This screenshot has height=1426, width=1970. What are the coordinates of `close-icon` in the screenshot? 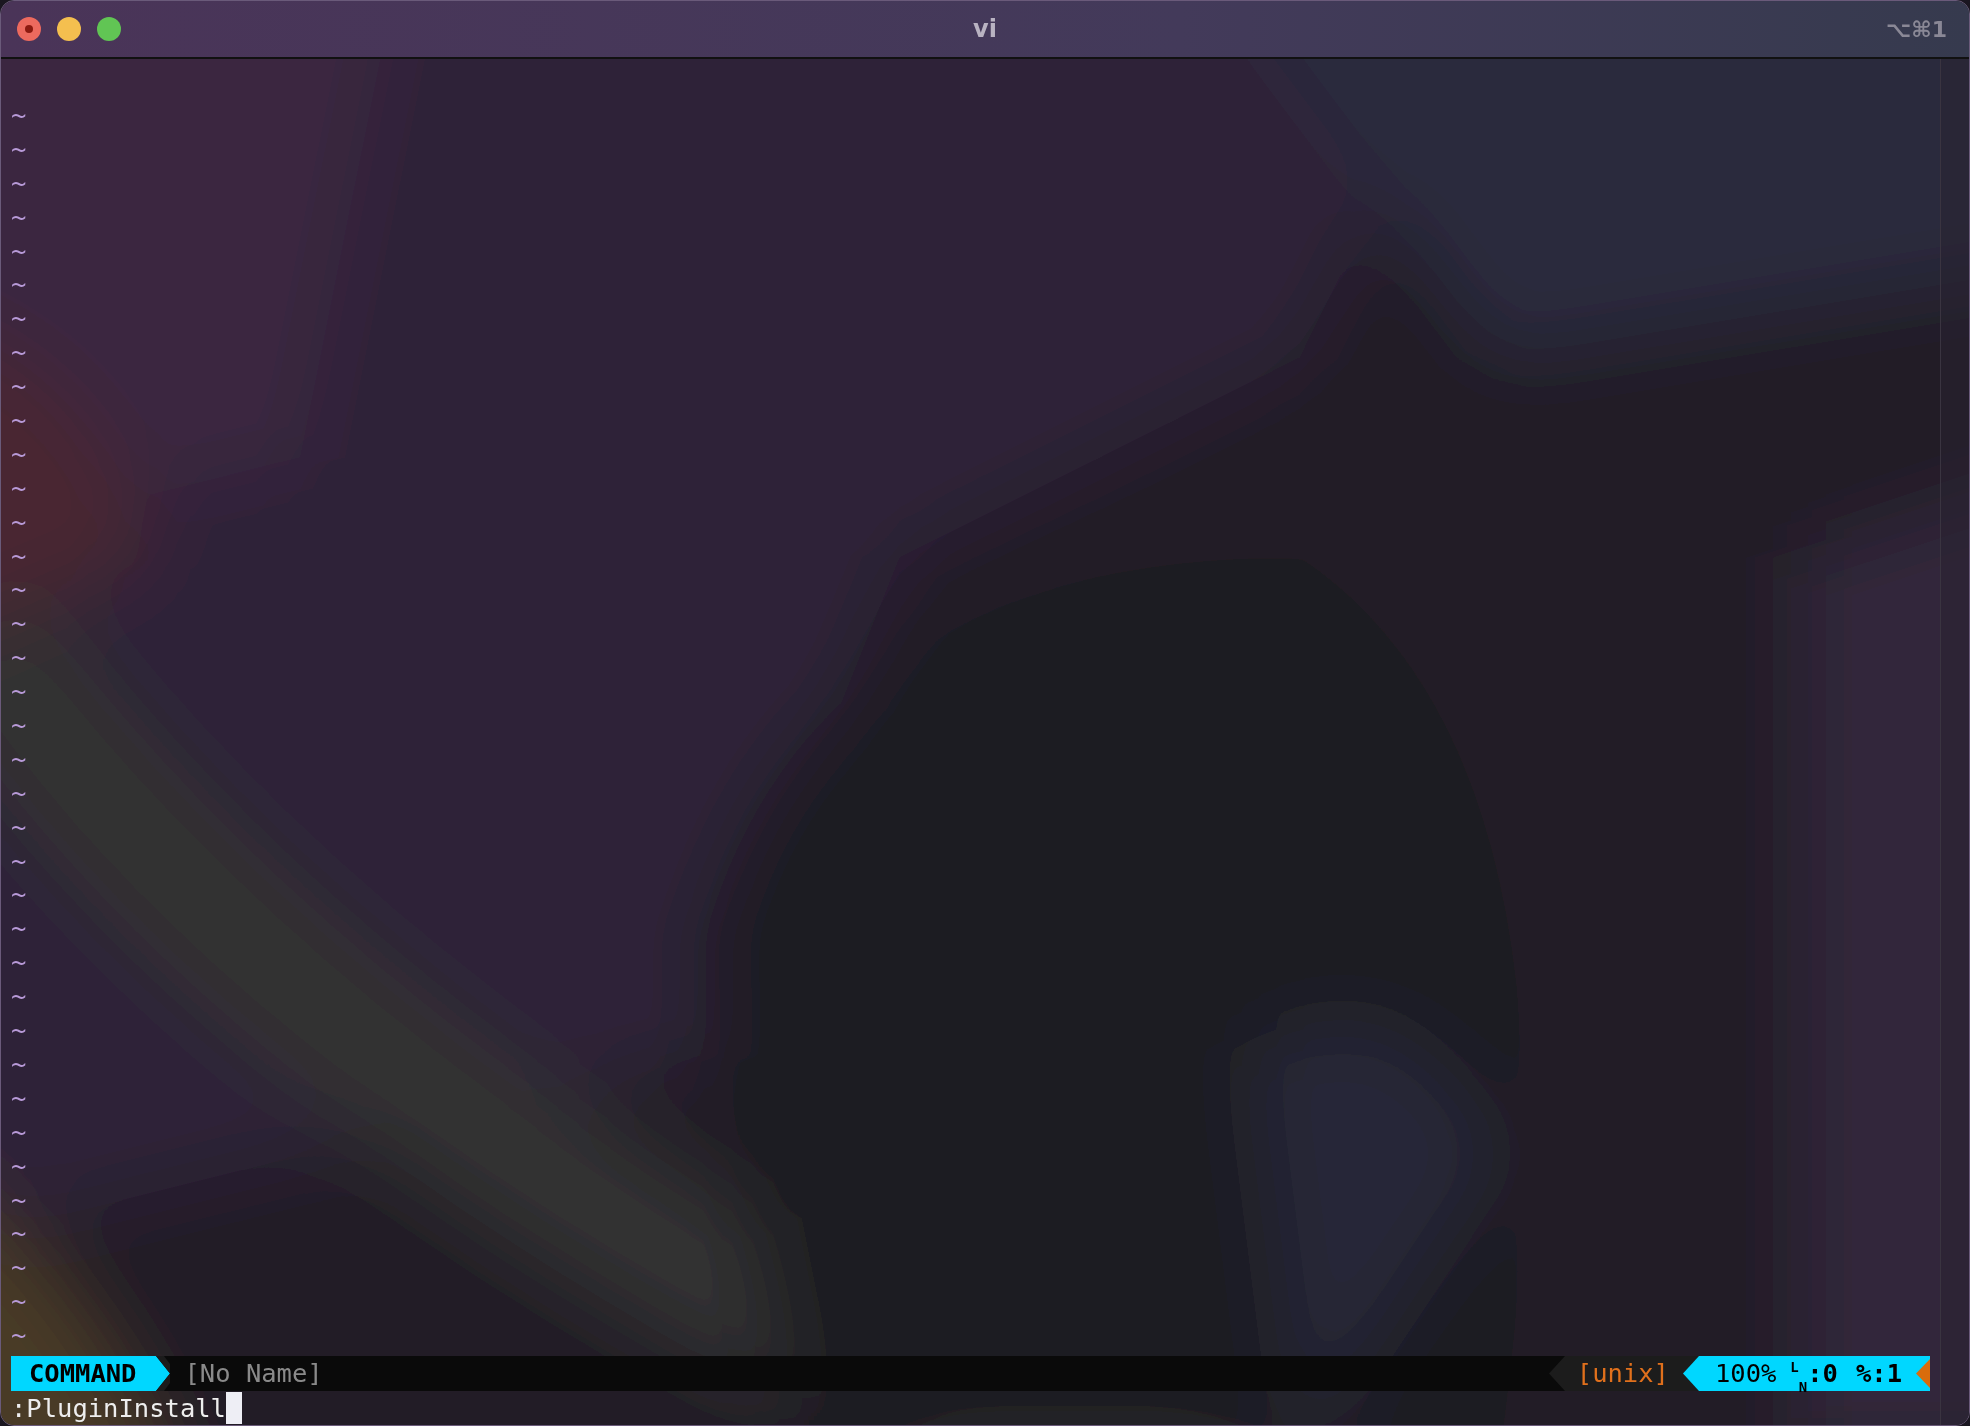 It's located at (29, 29).